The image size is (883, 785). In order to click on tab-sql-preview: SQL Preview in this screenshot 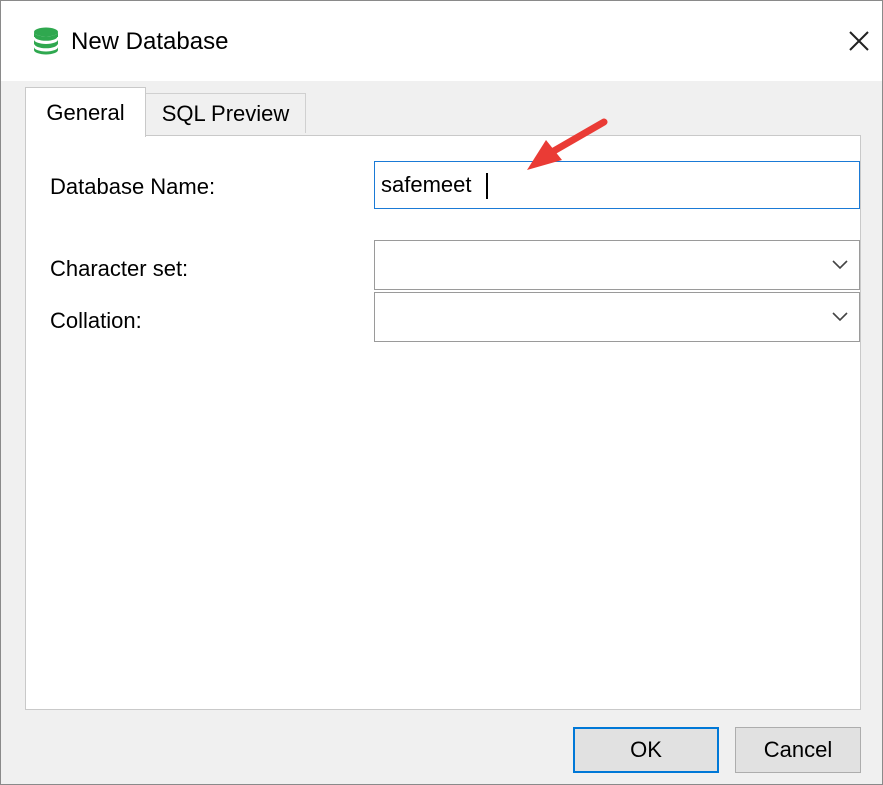, I will do `click(225, 113)`.